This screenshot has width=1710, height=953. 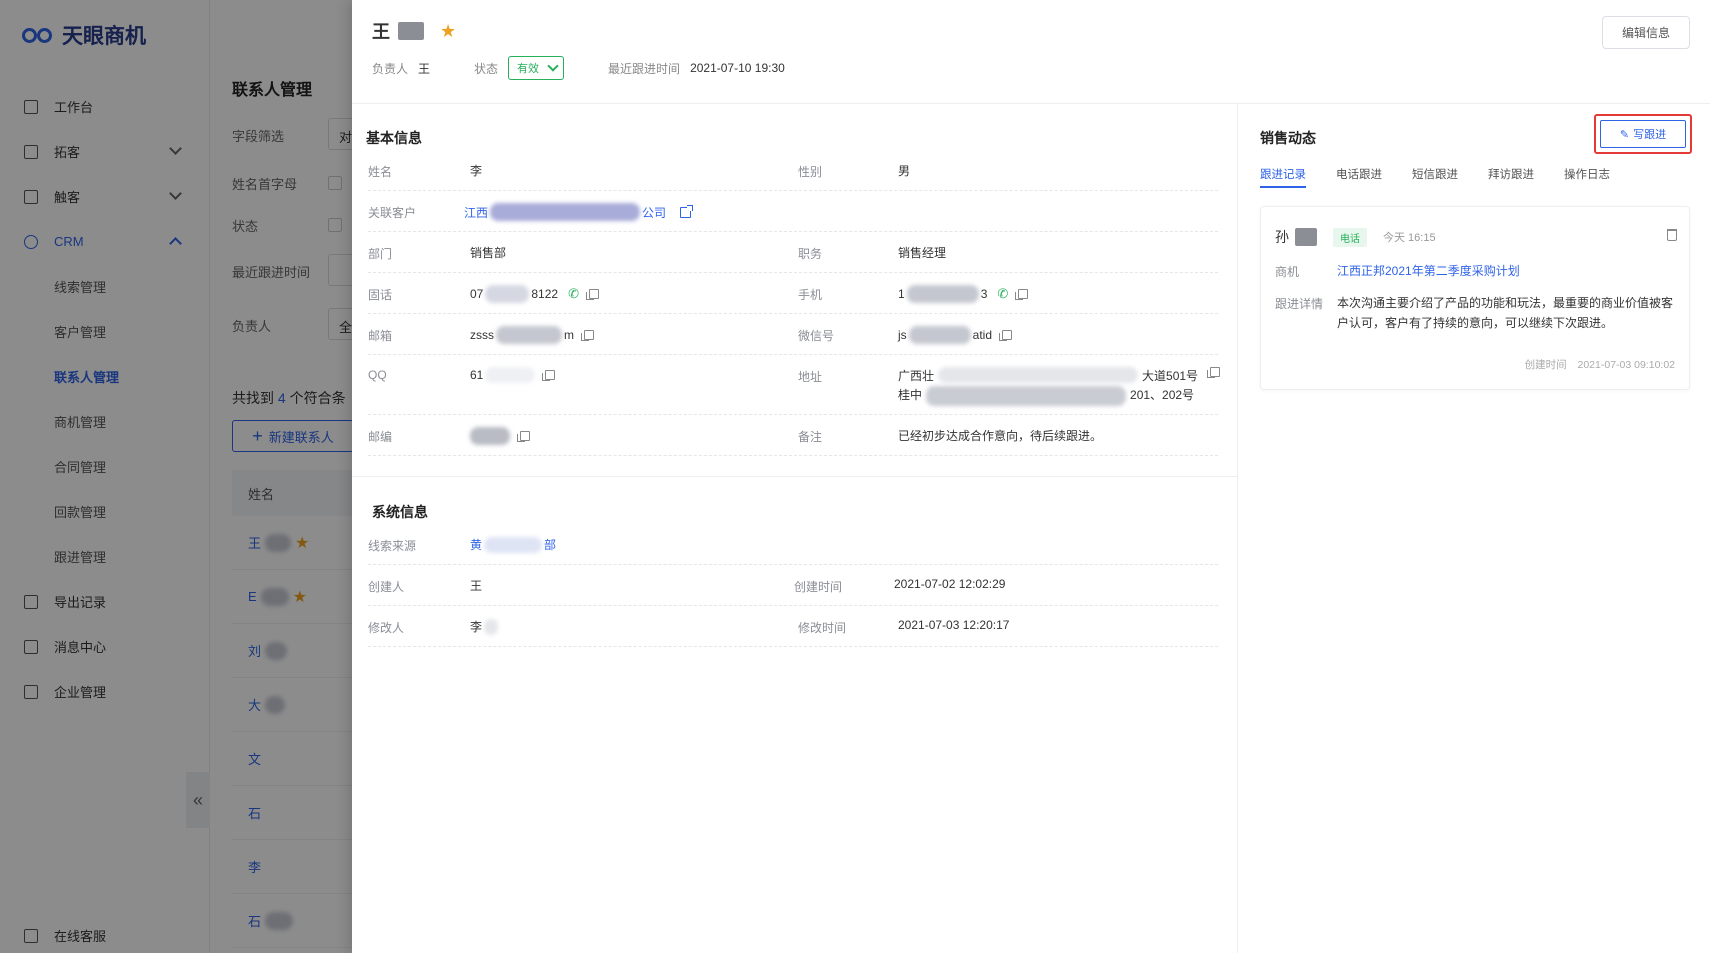 What do you see at coordinates (793, 626) in the screenshot?
I see `field-row: 修改人 李 修改时间 2021-07-03 12:20:17` at bounding box center [793, 626].